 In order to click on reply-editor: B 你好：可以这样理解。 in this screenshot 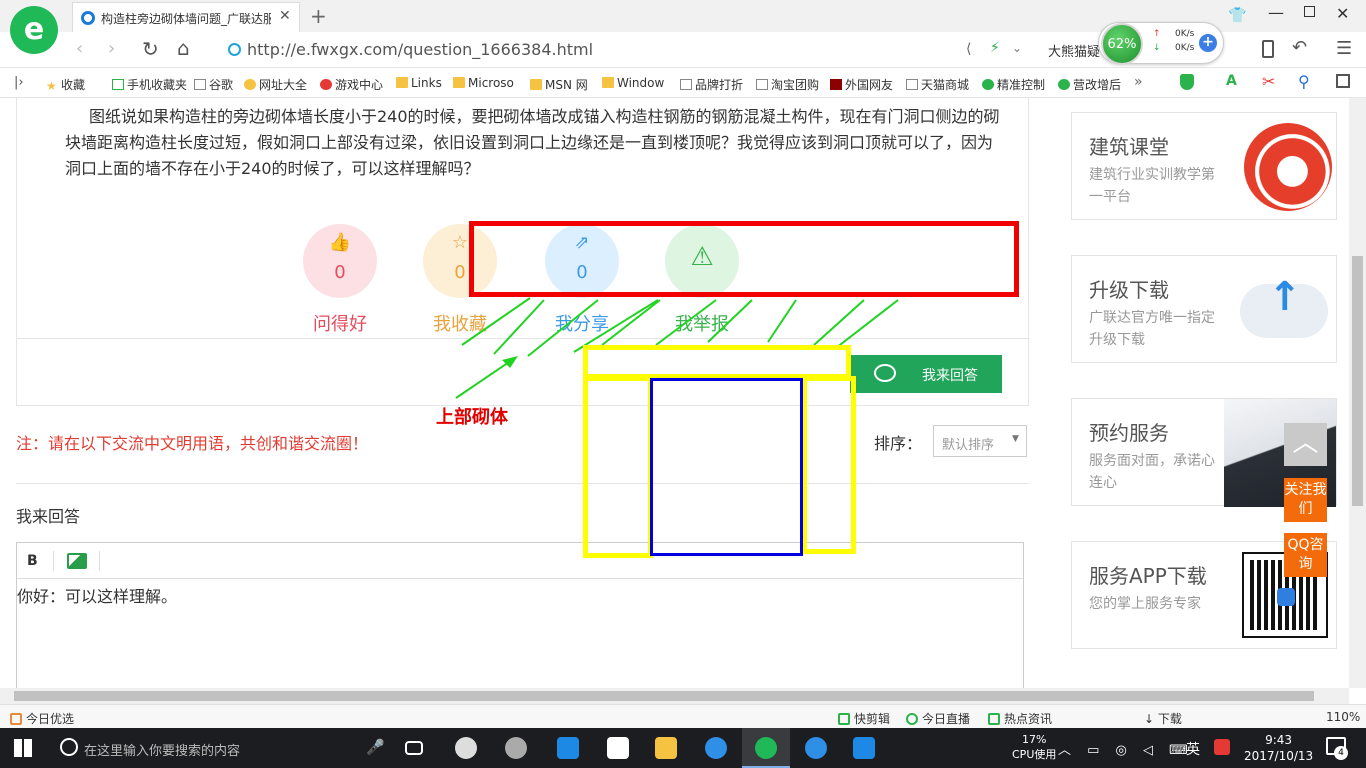, I will do `click(520, 617)`.